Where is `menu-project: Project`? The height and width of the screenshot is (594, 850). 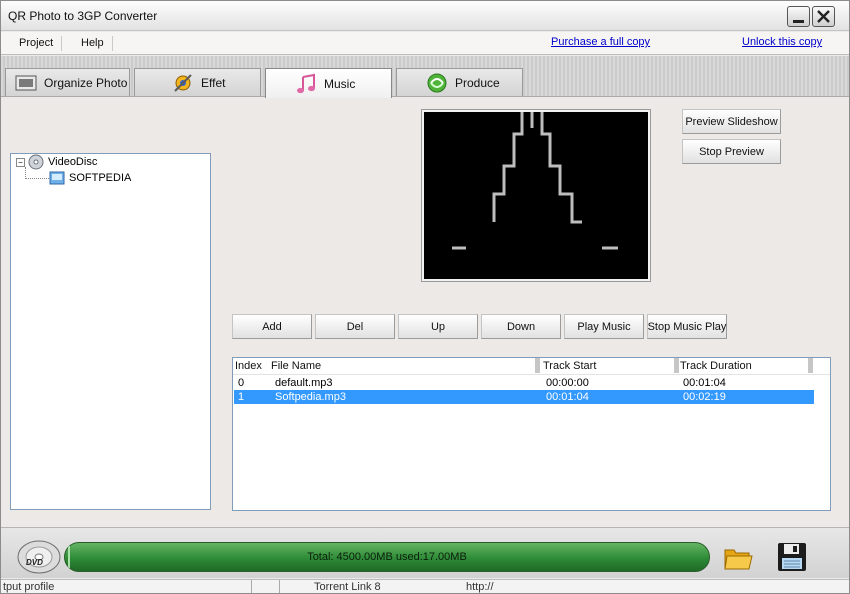
menu-project: Project is located at coordinates (37, 43).